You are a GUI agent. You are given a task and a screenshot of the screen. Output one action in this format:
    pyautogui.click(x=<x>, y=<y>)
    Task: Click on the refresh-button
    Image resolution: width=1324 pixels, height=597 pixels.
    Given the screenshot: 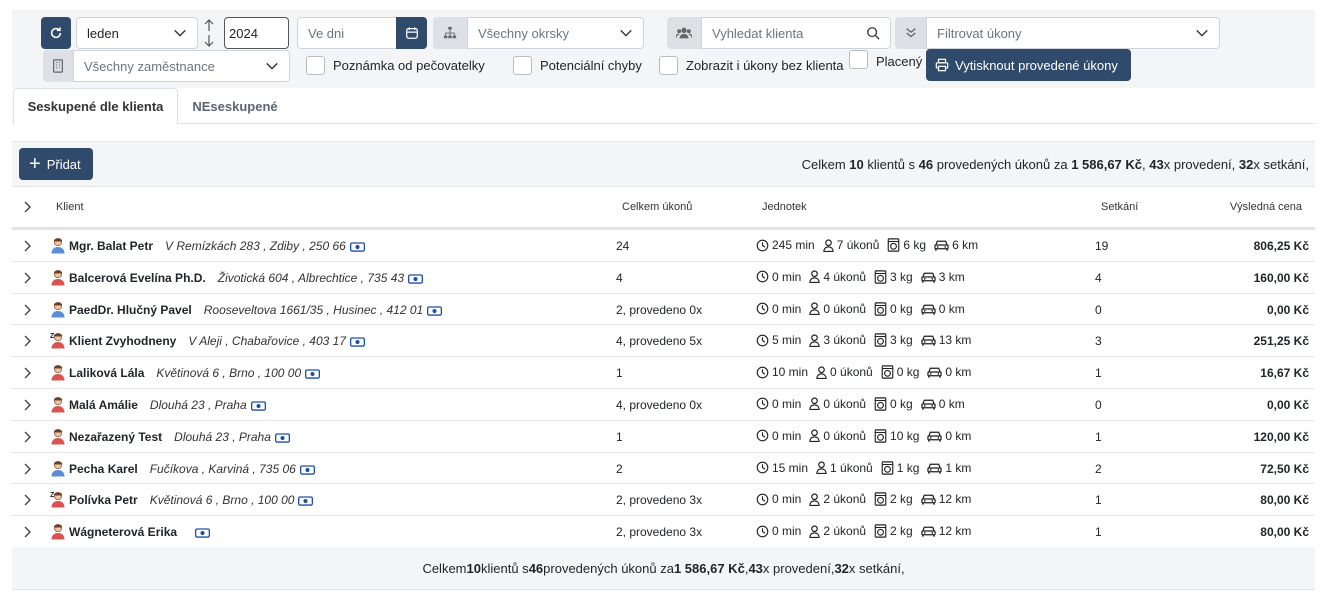 What is the action you would take?
    pyautogui.click(x=56, y=33)
    